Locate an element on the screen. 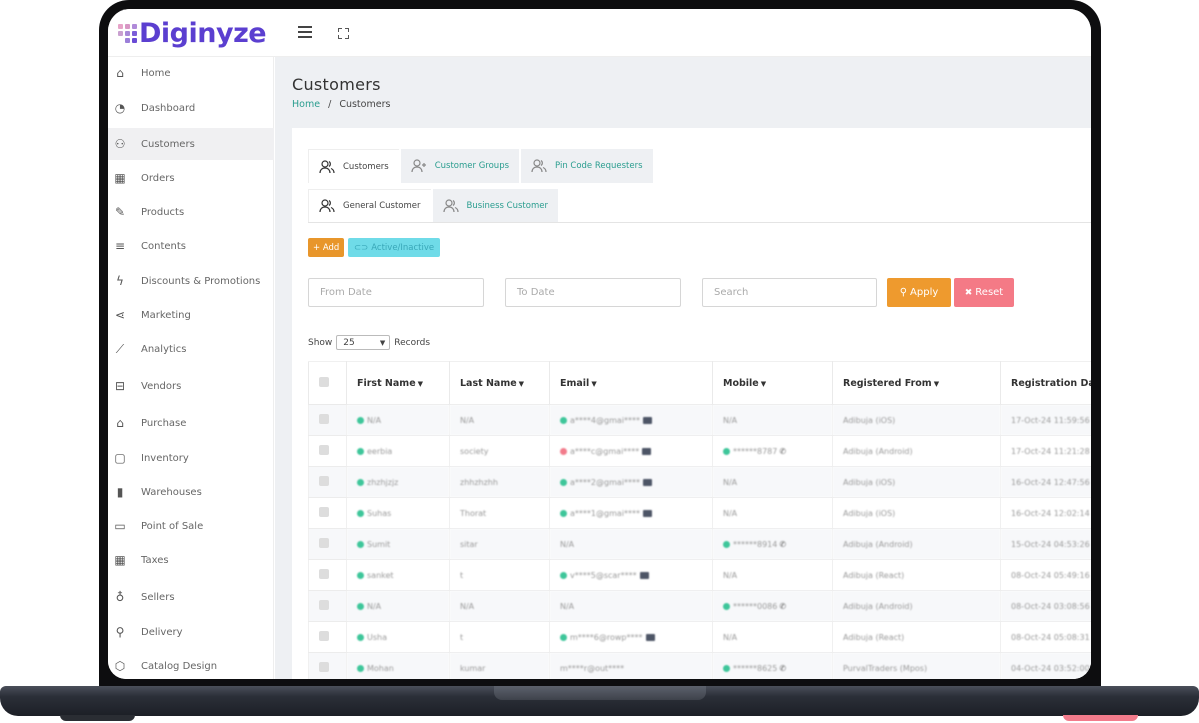  logo: Diginyze is located at coordinates (192, 33).